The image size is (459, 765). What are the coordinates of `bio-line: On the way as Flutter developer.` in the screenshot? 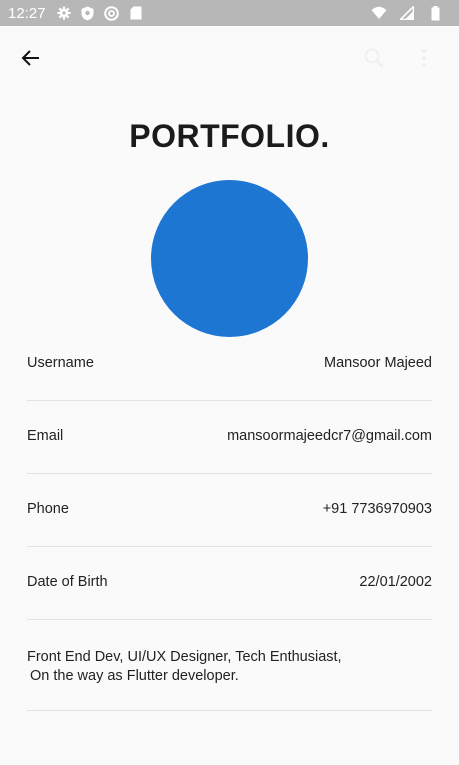 It's located at (134, 676).